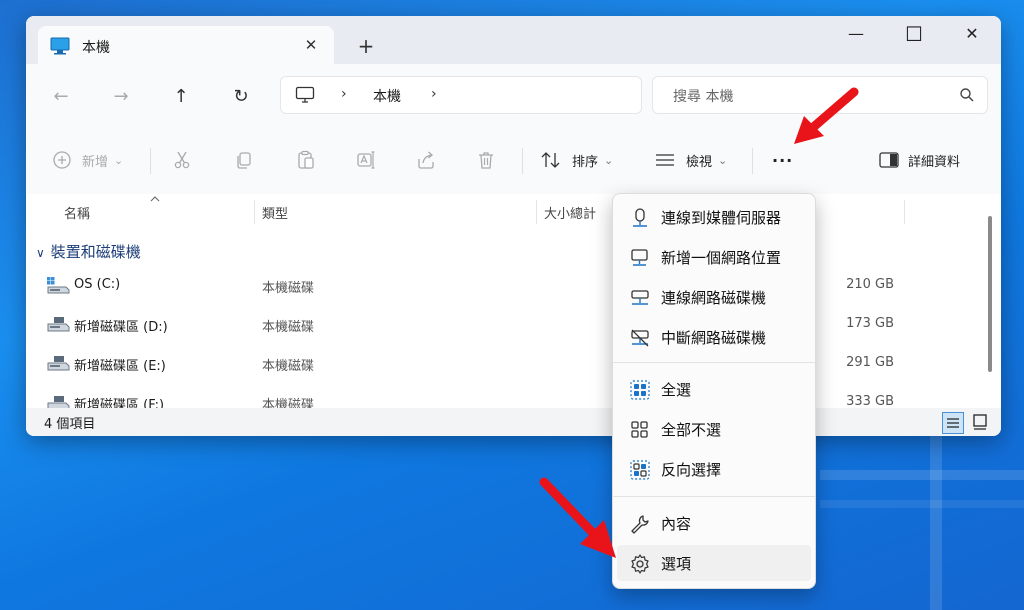  I want to click on view-list-icon, so click(665, 160).